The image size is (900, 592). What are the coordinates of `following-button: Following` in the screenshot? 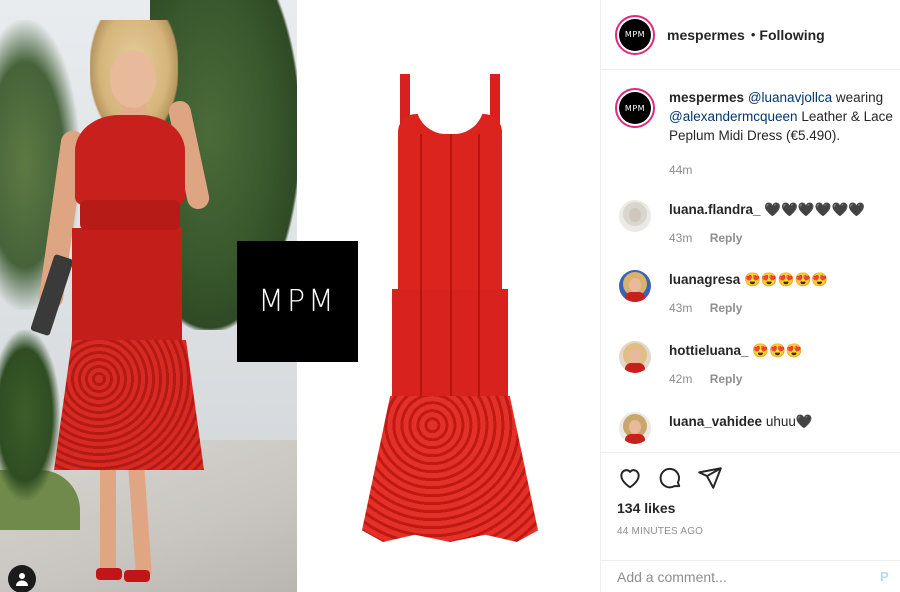 It's located at (791, 35).